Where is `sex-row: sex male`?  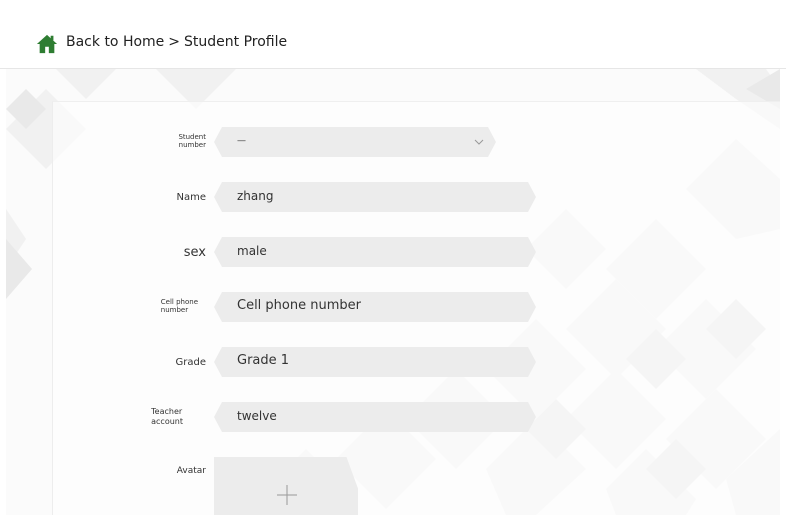
sex-row: sex male is located at coordinates (393, 252).